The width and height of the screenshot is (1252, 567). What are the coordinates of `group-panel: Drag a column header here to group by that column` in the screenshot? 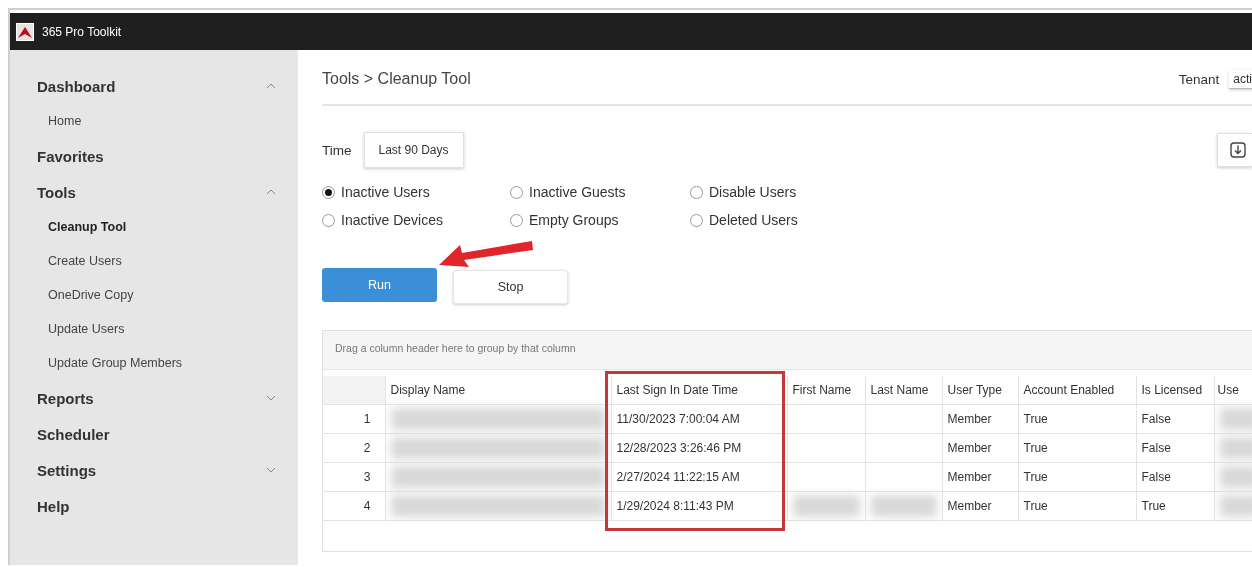 It's located at (787, 350).